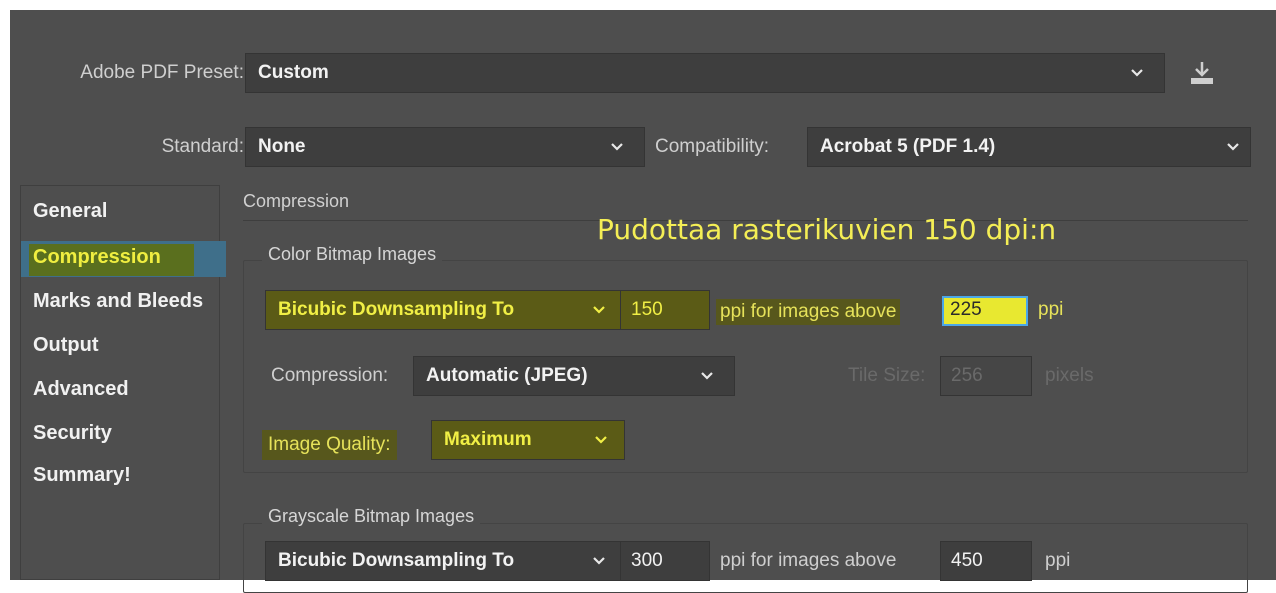 The height and width of the screenshot is (593, 1276). What do you see at coordinates (293, 72) in the screenshot?
I see `preset-value: Custom` at bounding box center [293, 72].